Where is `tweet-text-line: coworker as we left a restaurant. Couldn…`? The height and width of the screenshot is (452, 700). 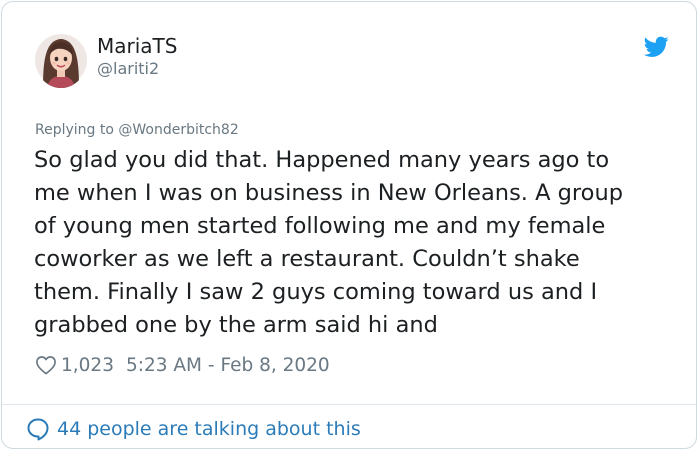 tweet-text-line: coworker as we left a restaurant. Couldn… is located at coordinates (307, 259).